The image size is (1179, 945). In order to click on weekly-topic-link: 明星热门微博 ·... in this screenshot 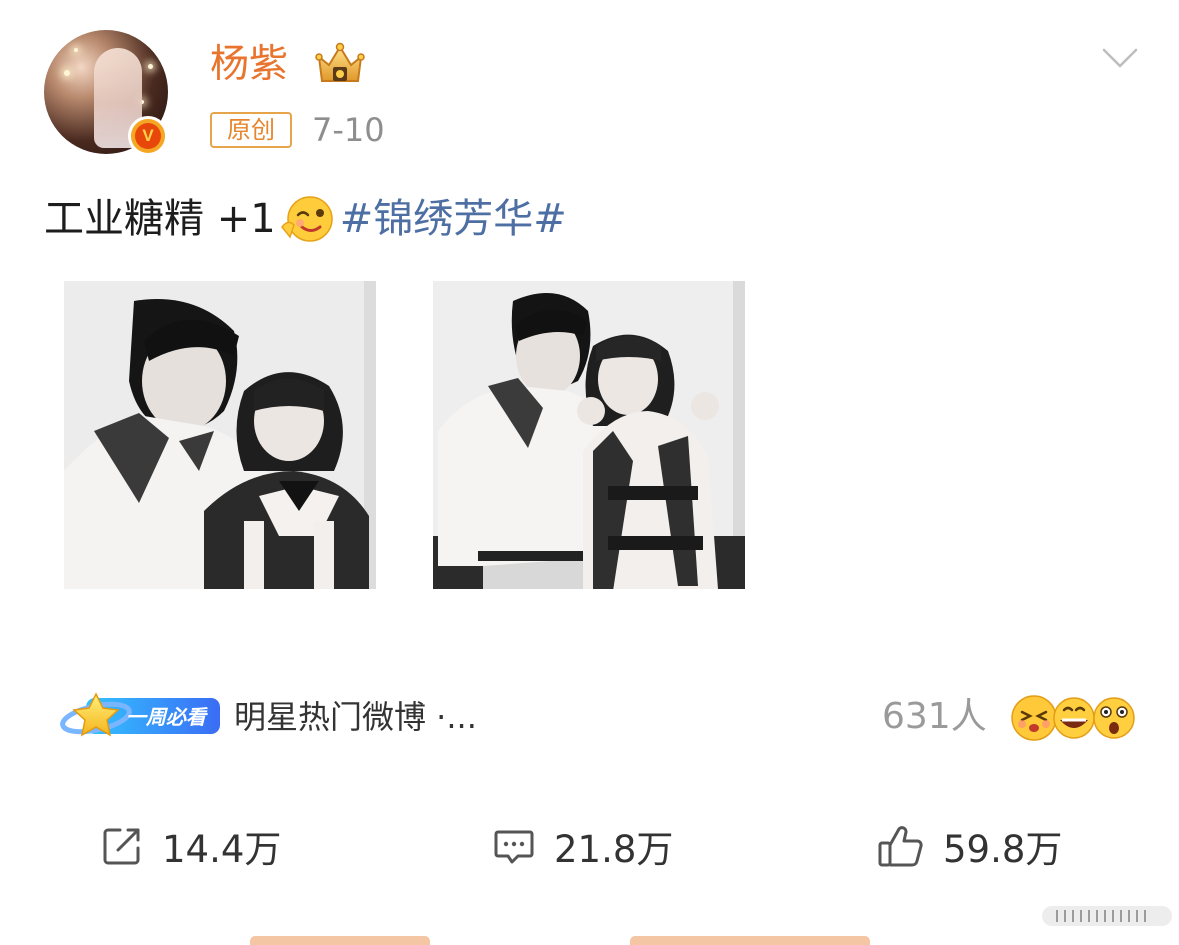, I will do `click(355, 717)`.